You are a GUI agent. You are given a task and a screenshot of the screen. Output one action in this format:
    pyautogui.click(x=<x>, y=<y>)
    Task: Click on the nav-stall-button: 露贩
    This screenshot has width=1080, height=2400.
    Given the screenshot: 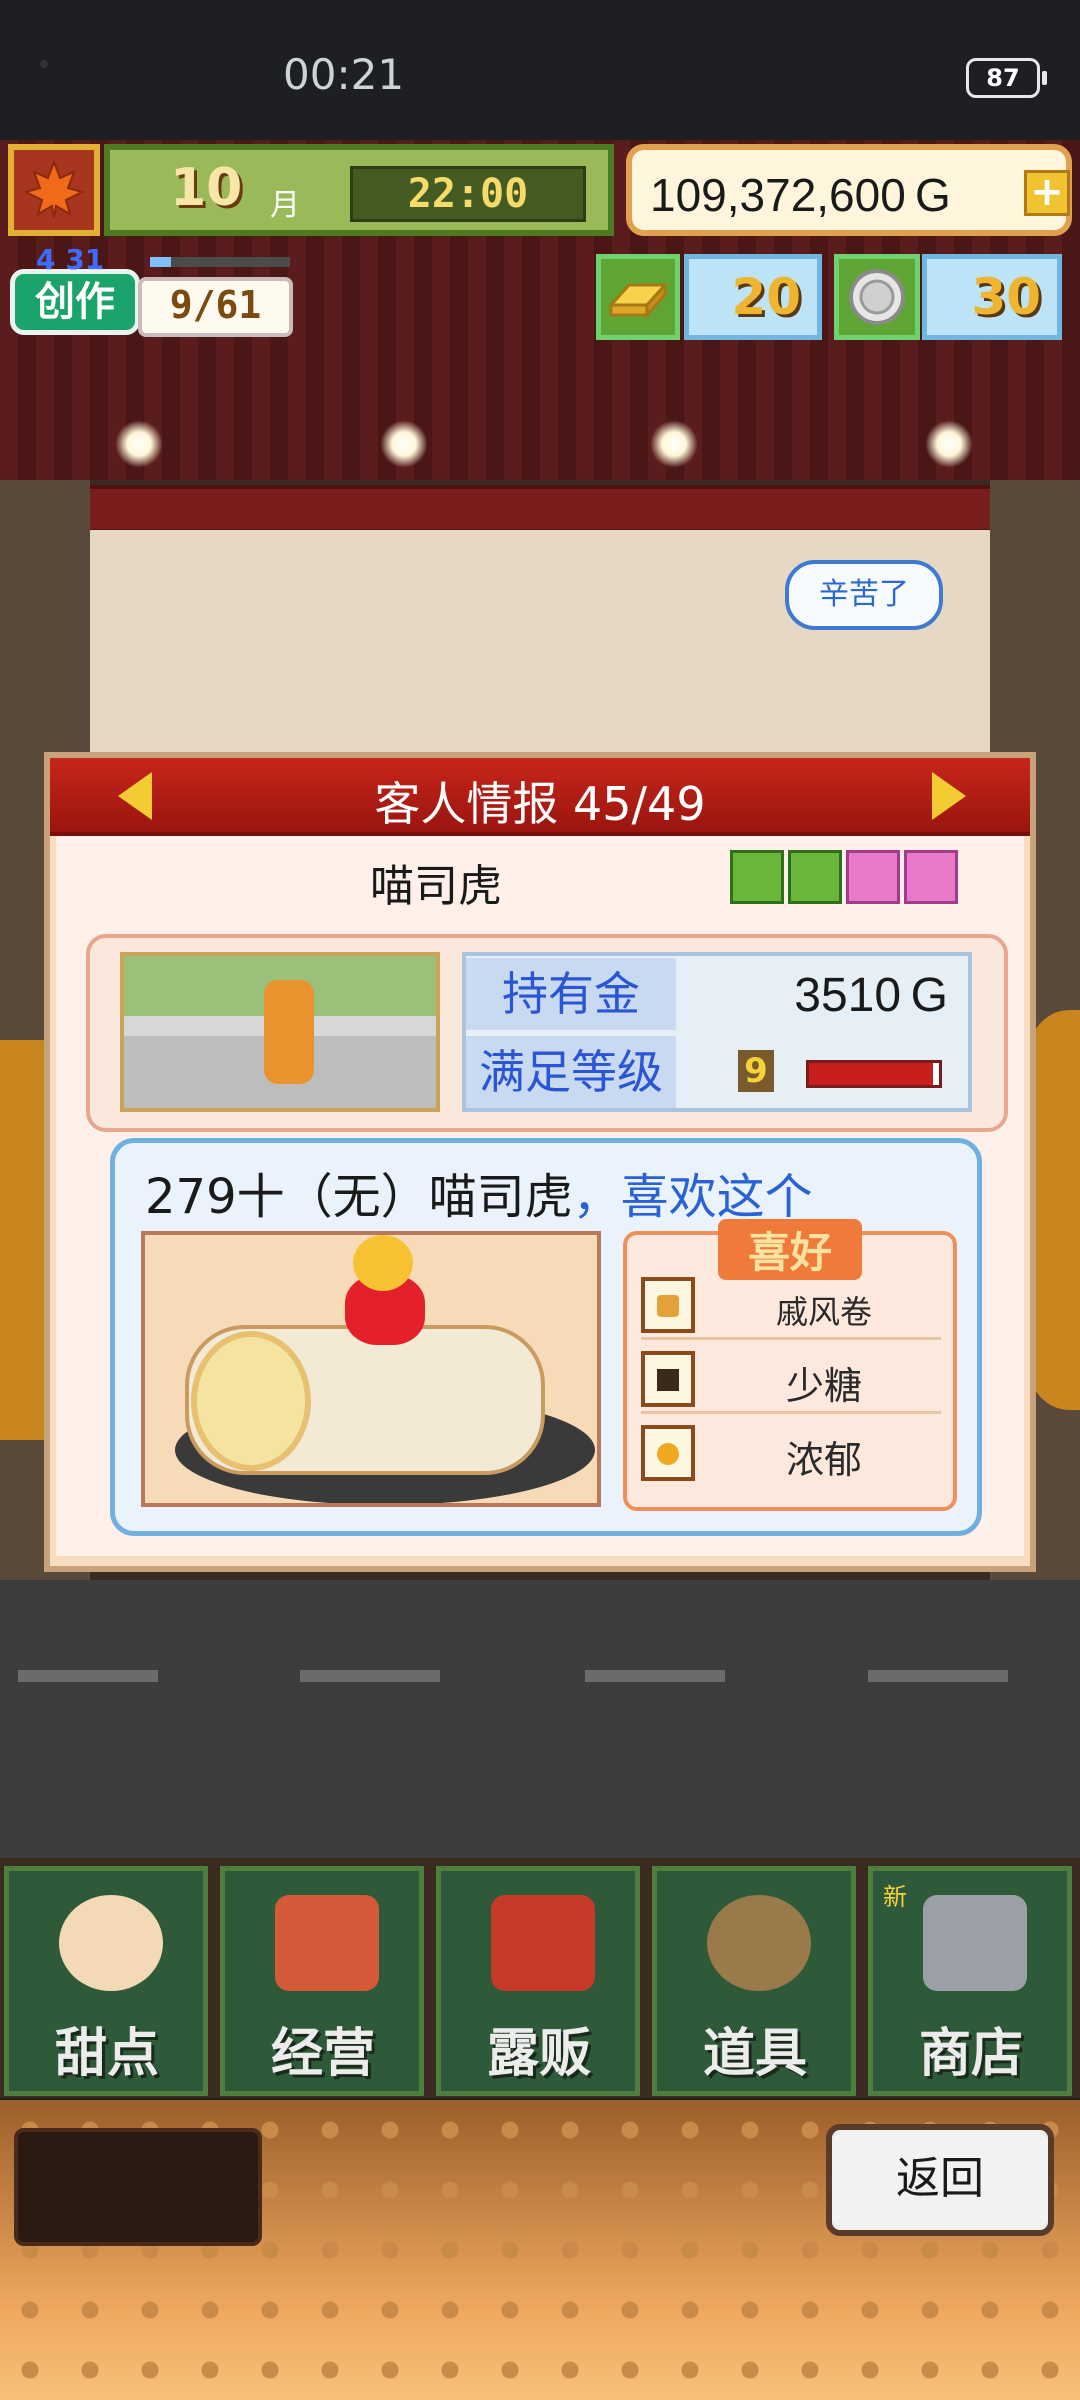 What is the action you would take?
    pyautogui.click(x=538, y=1981)
    